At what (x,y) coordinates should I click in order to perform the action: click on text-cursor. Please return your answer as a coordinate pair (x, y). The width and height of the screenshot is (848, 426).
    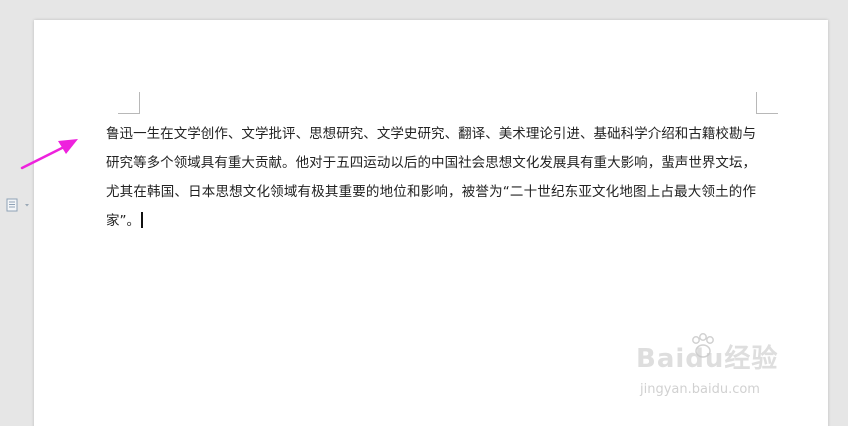
    Looking at the image, I should click on (142, 220).